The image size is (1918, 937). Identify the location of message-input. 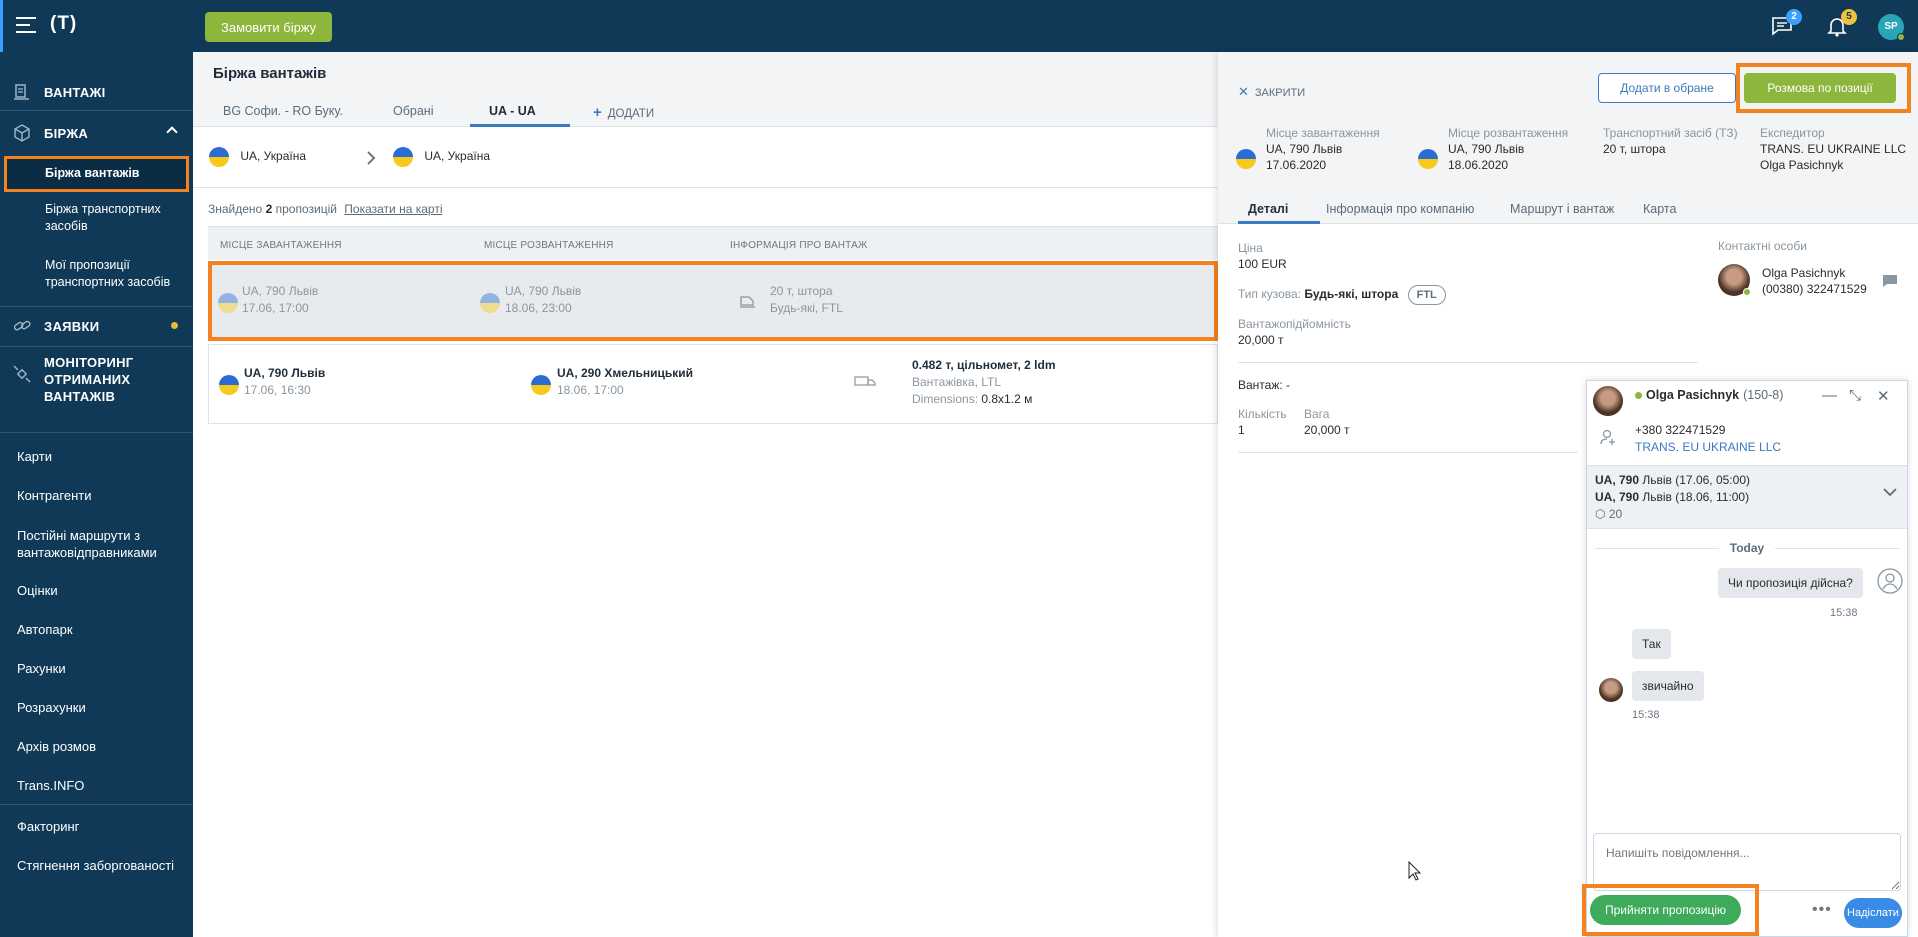
(1747, 862).